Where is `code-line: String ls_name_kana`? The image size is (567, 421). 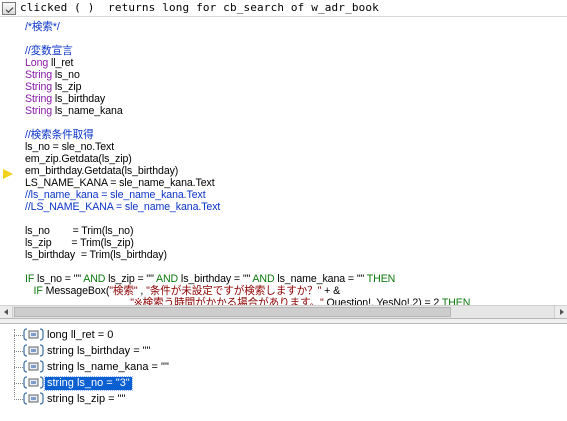 code-line: String ls_name_kana is located at coordinates (296, 111).